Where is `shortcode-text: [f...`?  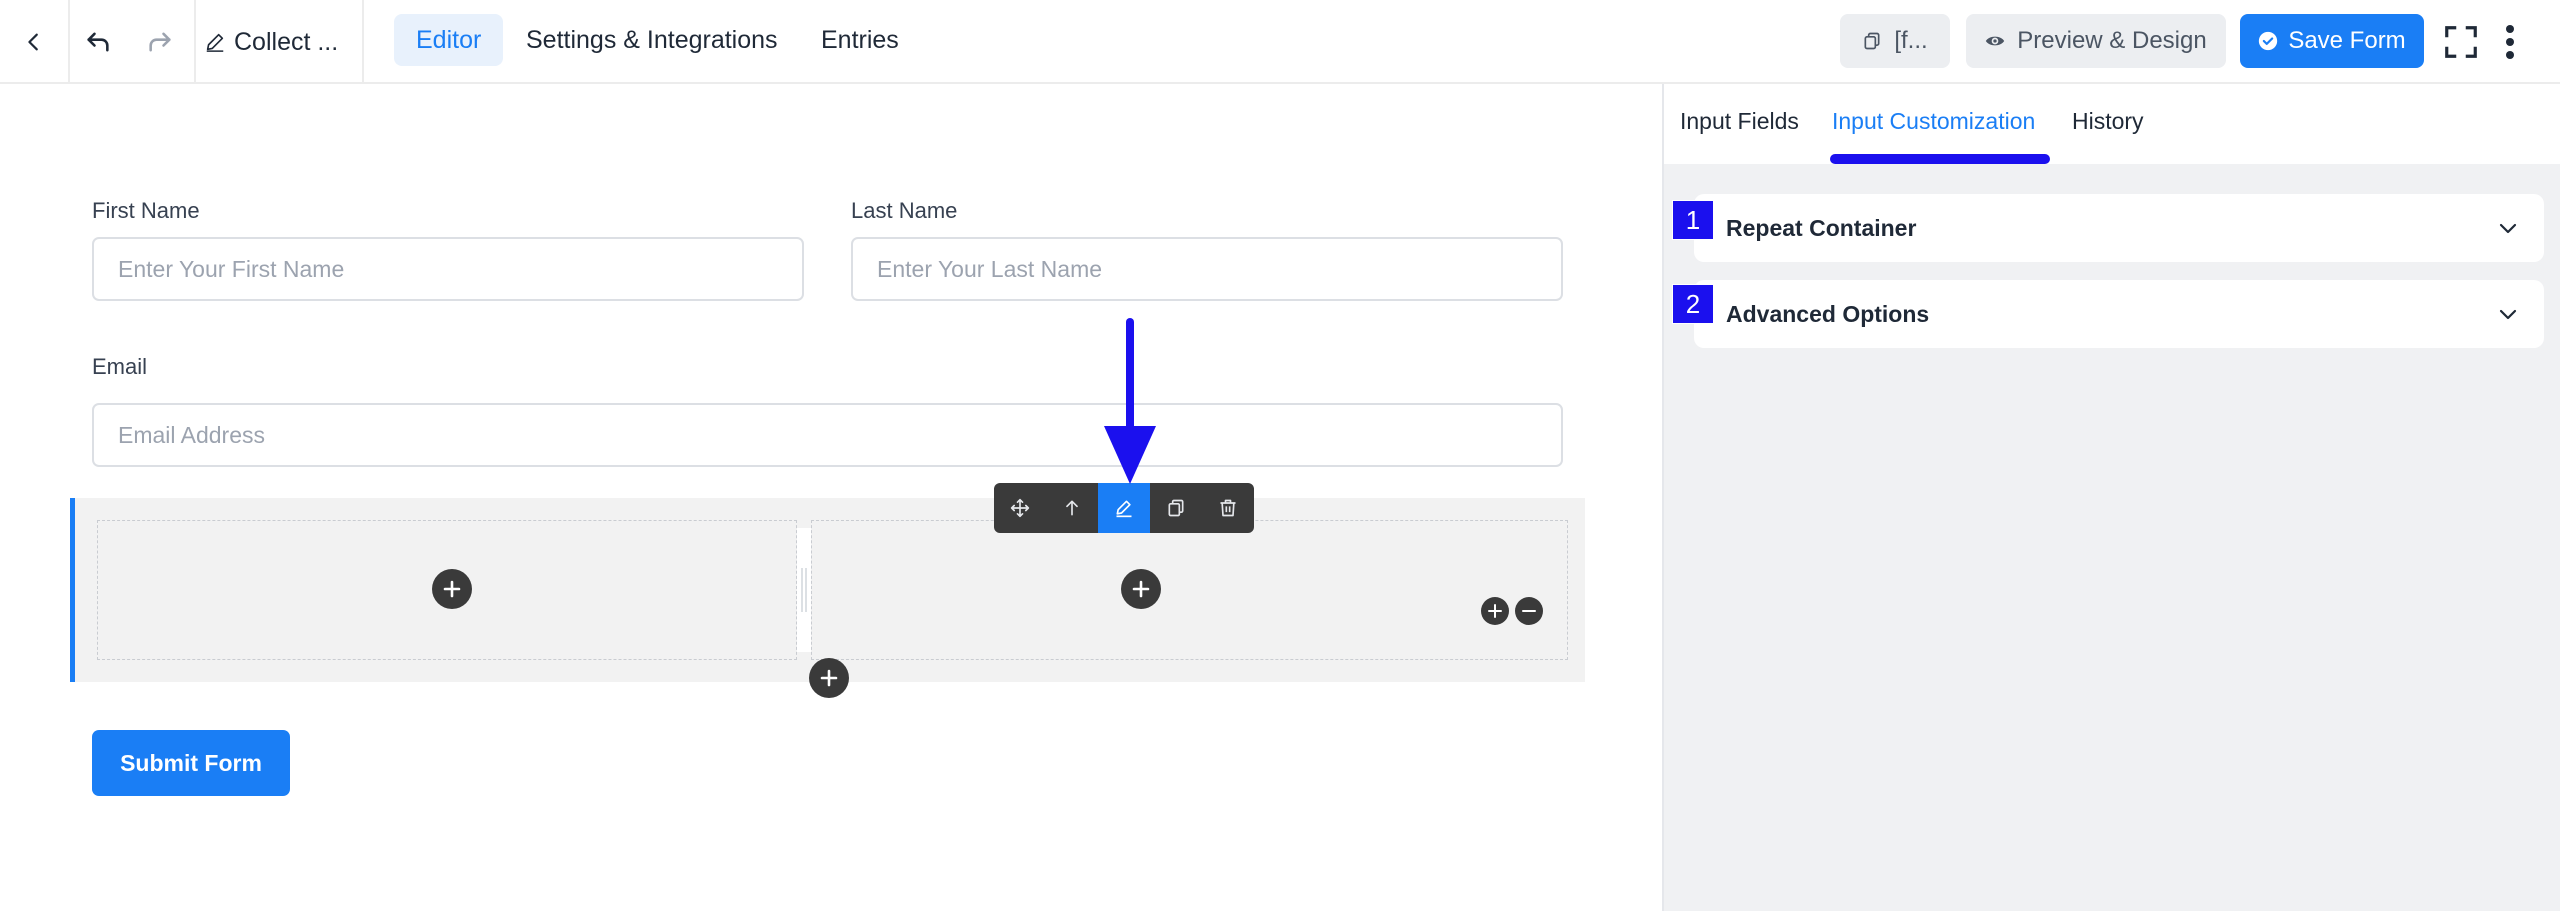
shortcode-text: [f... is located at coordinates (1911, 40).